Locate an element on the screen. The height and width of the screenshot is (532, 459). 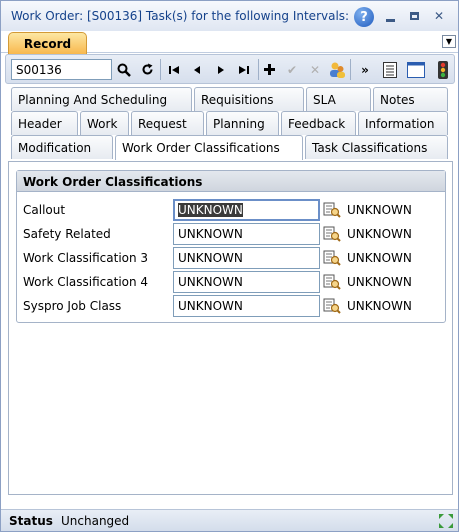
restore-icon is located at coordinates (414, 16).